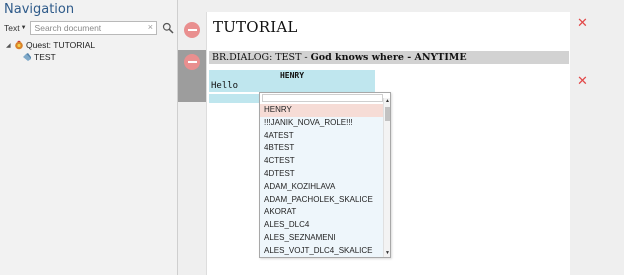 The image size is (624, 275). I want to click on scrollbar-thumb, so click(387, 114).